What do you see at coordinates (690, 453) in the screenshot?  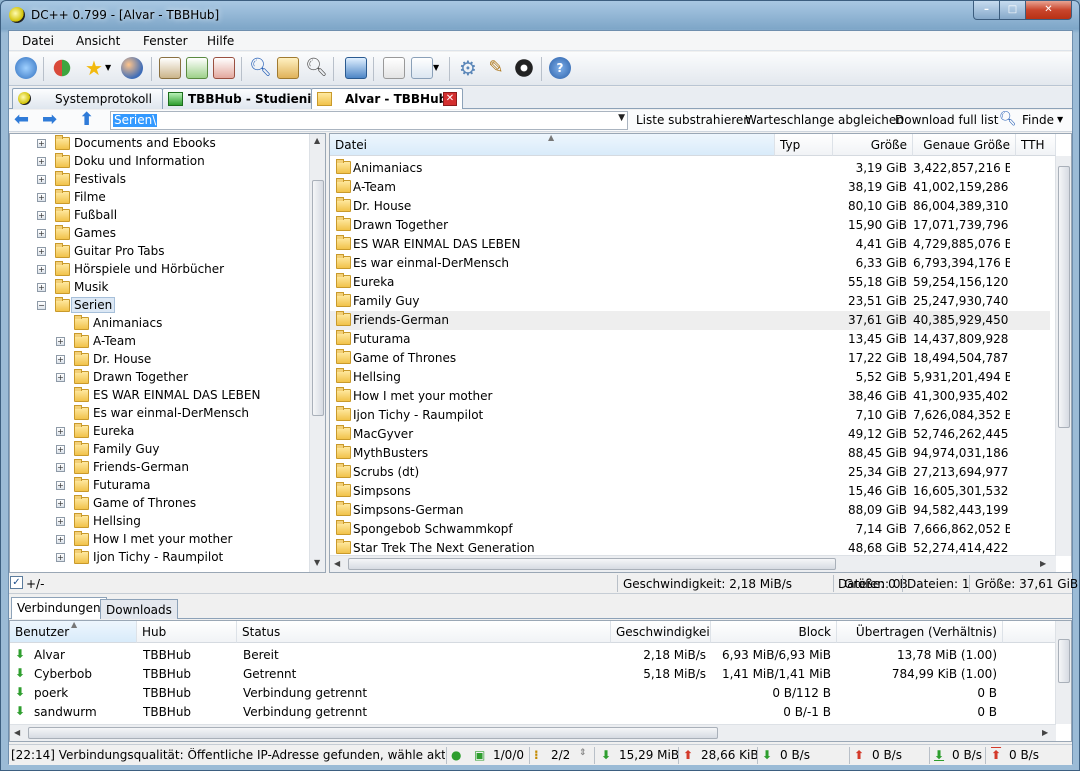 I see `file-list-row: MythBusters 88,45 GiB 94,974,031,186 B` at bounding box center [690, 453].